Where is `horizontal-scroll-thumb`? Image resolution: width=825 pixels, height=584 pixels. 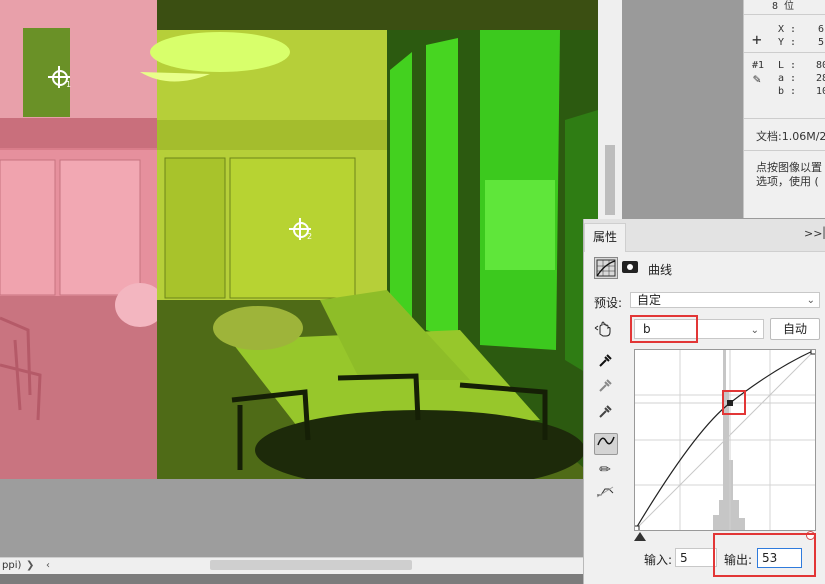 horizontal-scroll-thumb is located at coordinates (311, 565).